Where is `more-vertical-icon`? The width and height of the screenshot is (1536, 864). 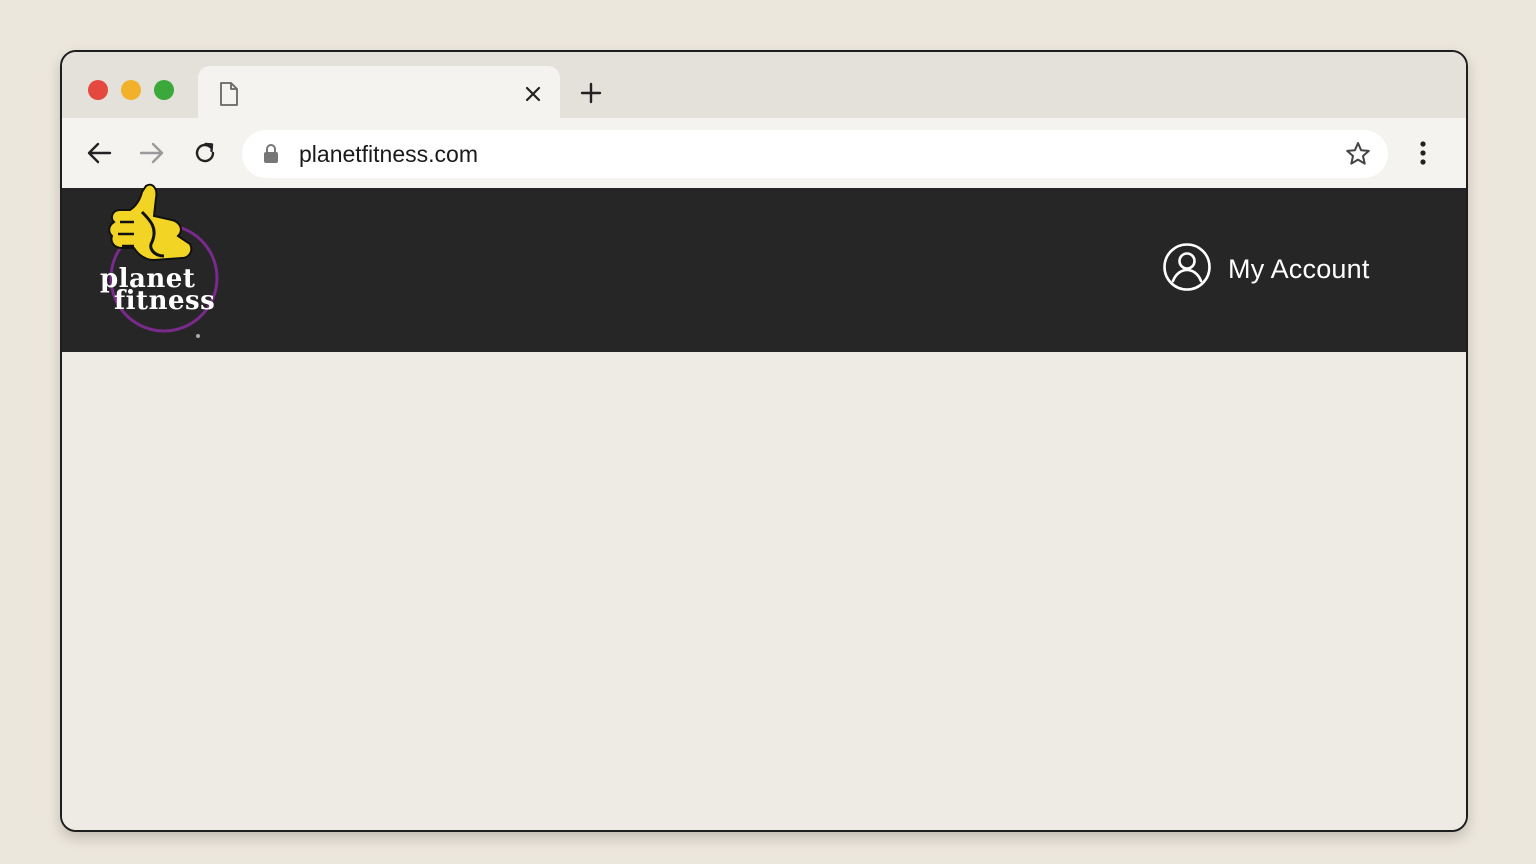 more-vertical-icon is located at coordinates (1423, 153).